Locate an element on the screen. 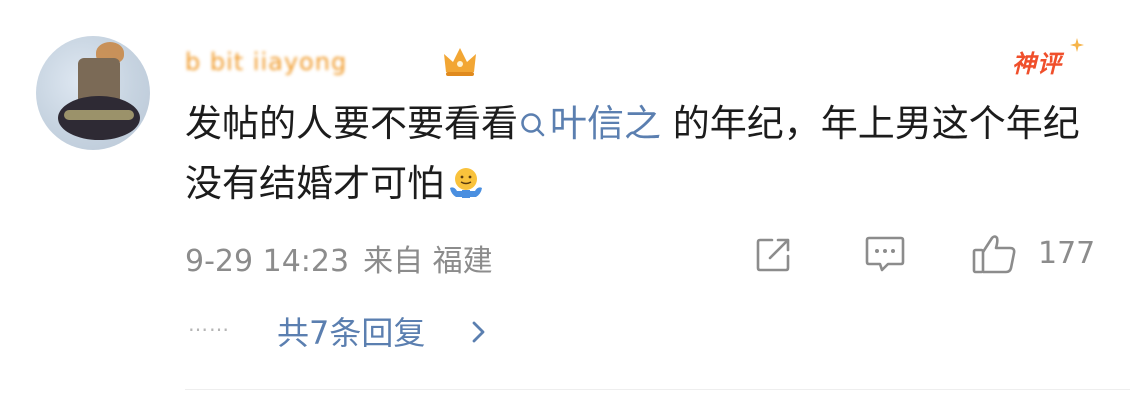  comment-meta: 9-29 14:23 来自 福建 is located at coordinates (346, 258).